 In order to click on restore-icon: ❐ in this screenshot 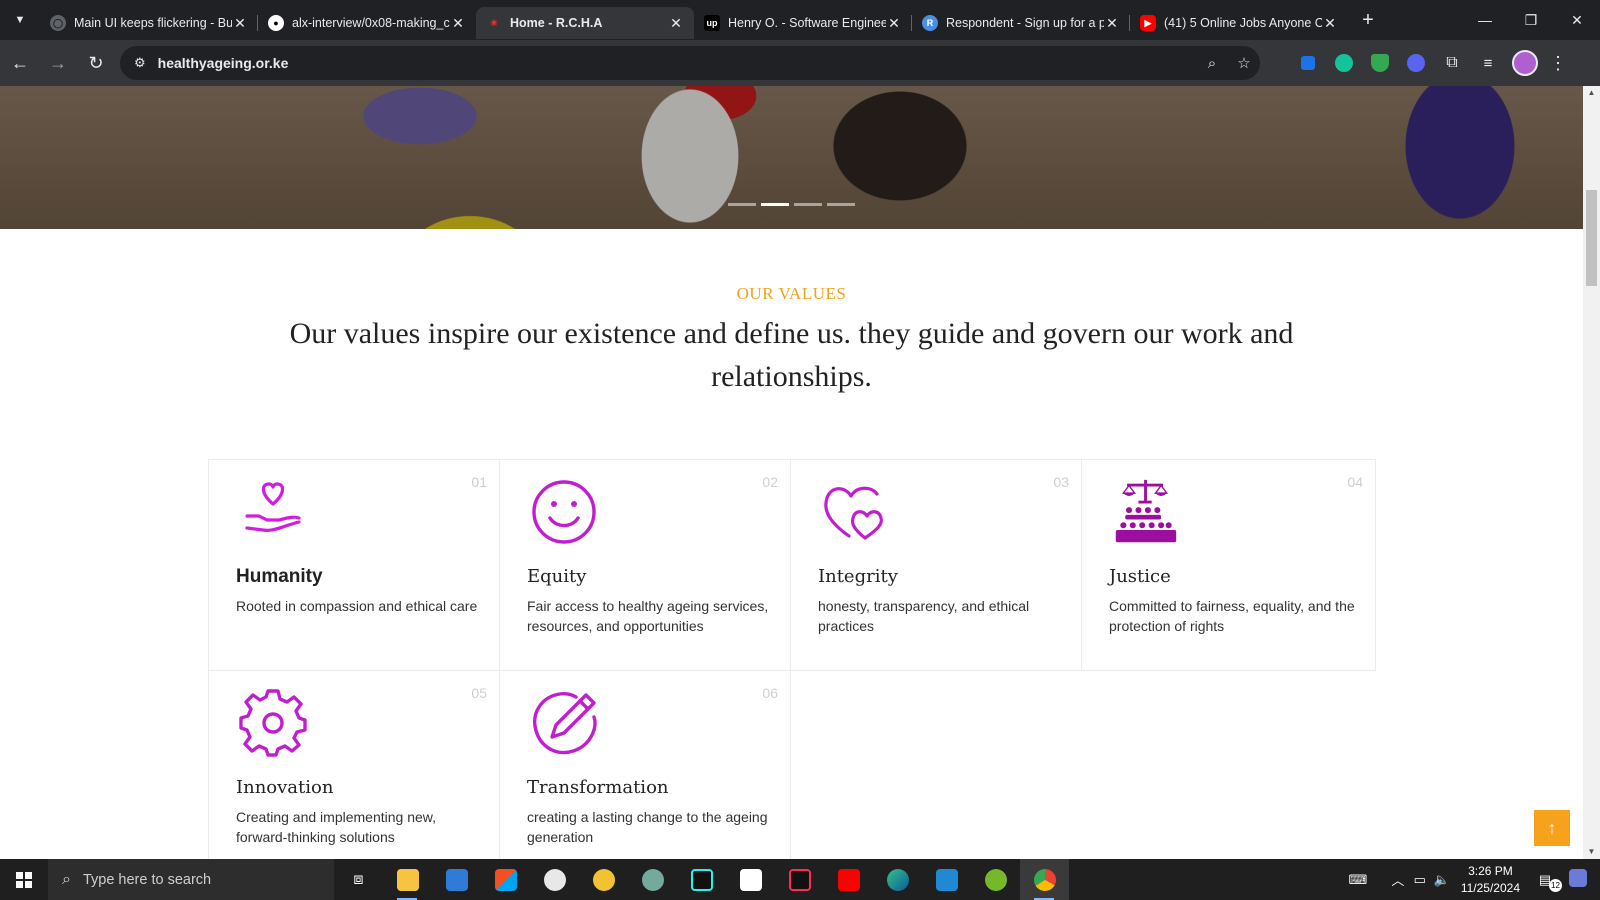, I will do `click(1531, 20)`.